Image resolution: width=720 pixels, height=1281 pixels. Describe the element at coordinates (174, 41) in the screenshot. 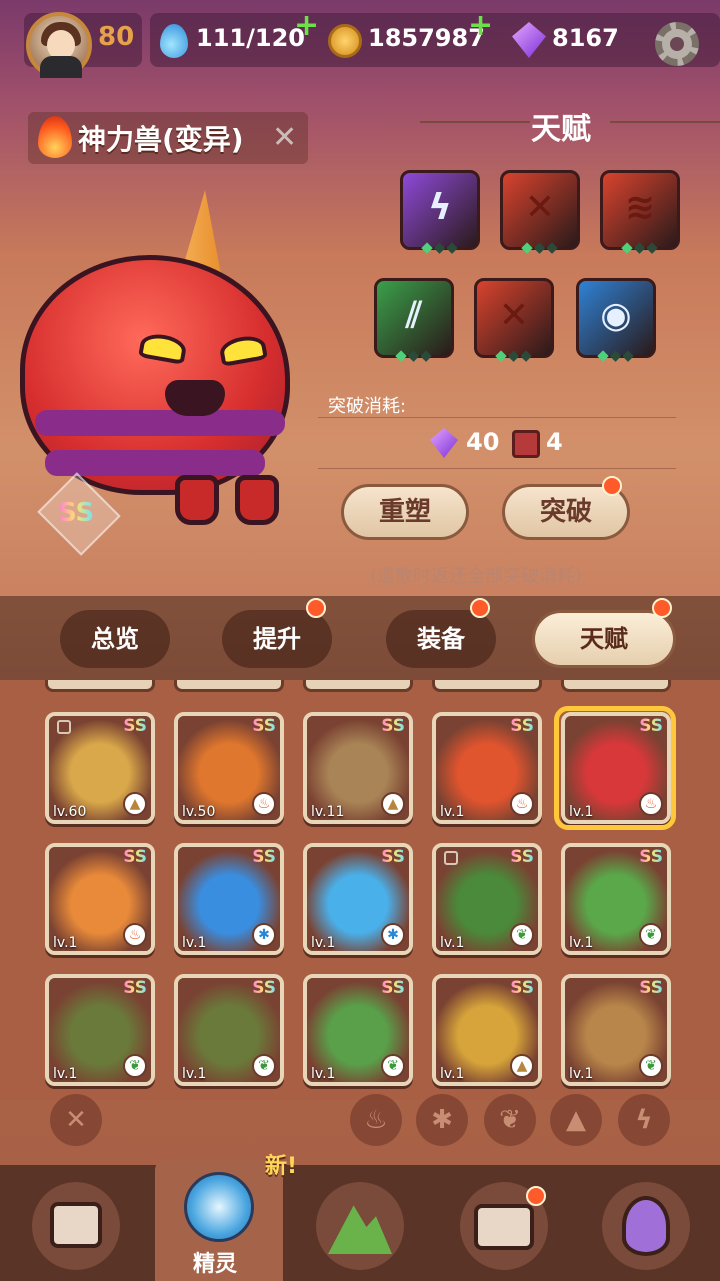

I see `water-drop-icon` at that location.